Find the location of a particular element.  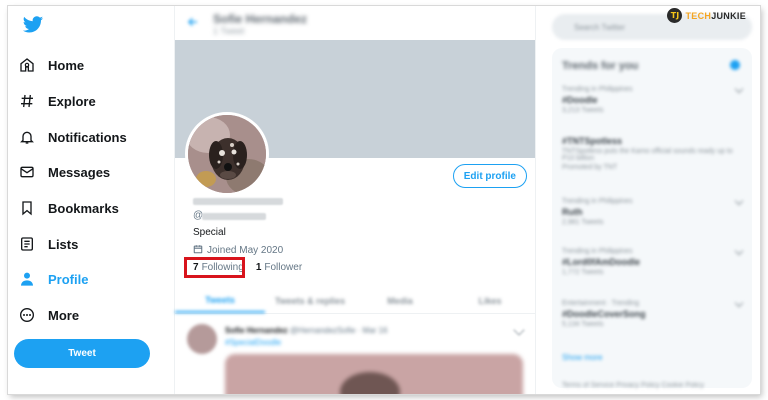

followers-label: Follower is located at coordinates (283, 267).